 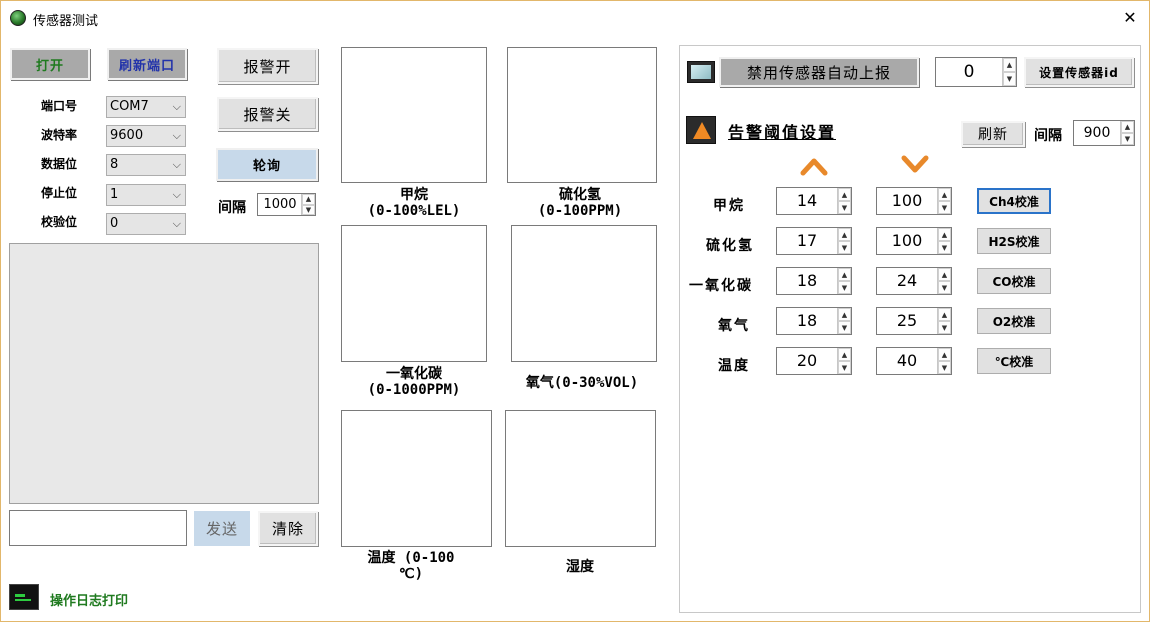 I want to click on title-bar: 传感器测试 ✕, so click(x=575, y=18).